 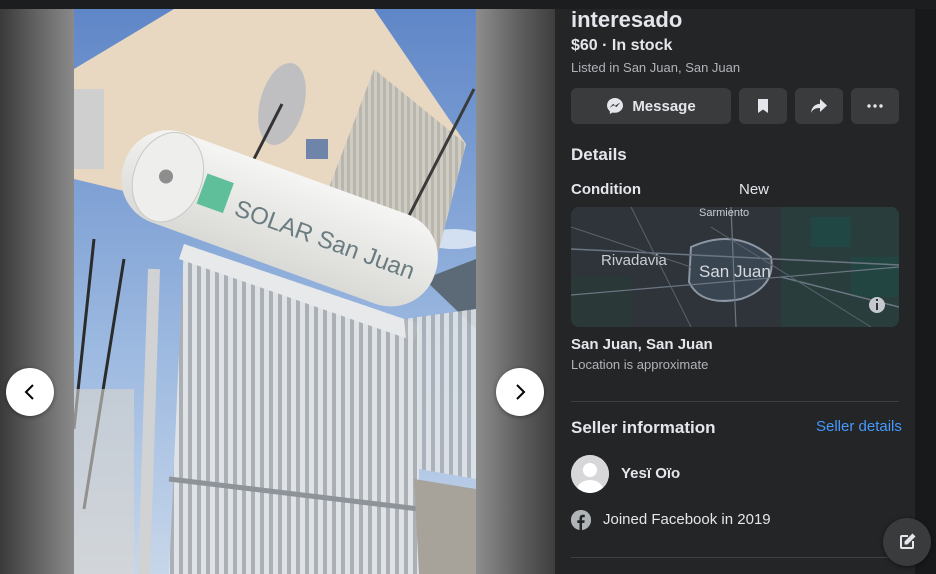 What do you see at coordinates (754, 189) in the screenshot?
I see `condition-value: New` at bounding box center [754, 189].